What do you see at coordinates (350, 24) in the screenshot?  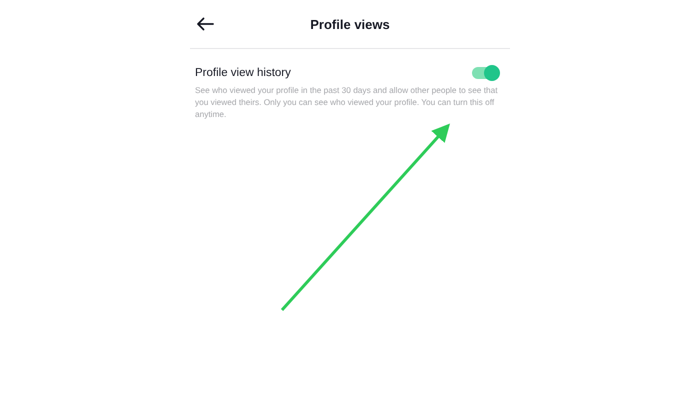 I see `page-title: Profile views` at bounding box center [350, 24].